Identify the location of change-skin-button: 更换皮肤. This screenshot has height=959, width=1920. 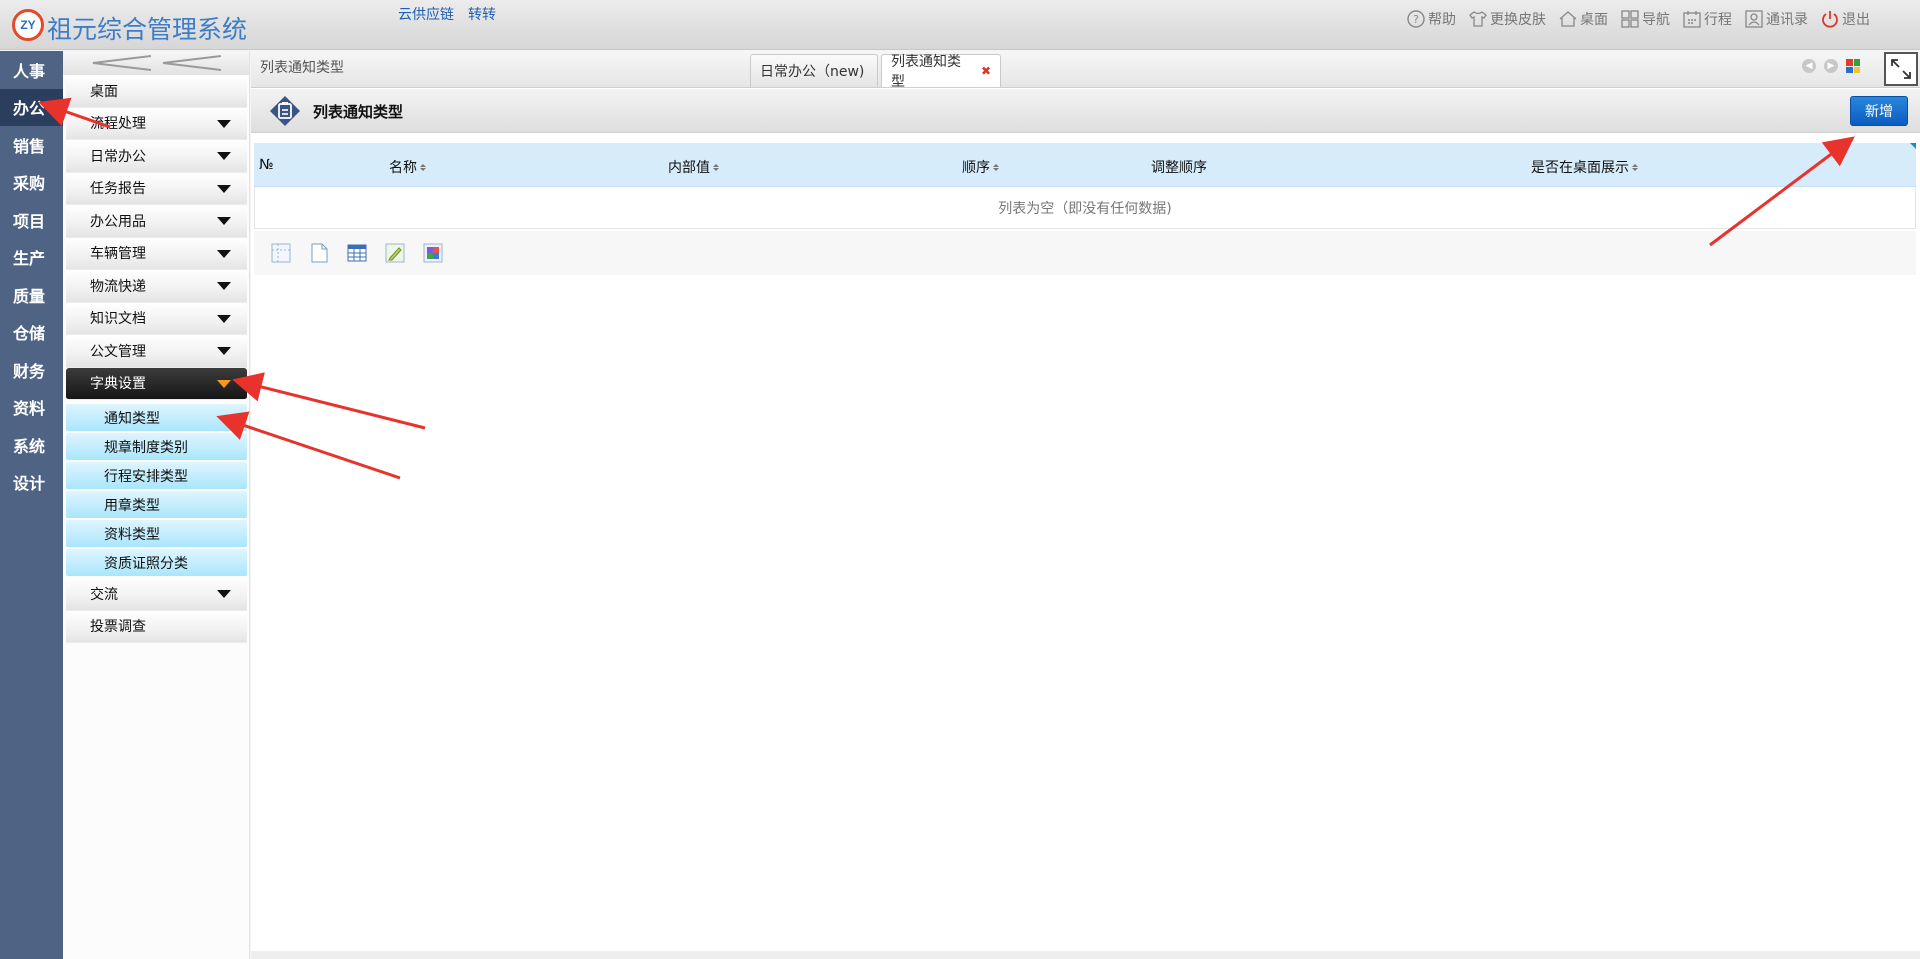
(1507, 19).